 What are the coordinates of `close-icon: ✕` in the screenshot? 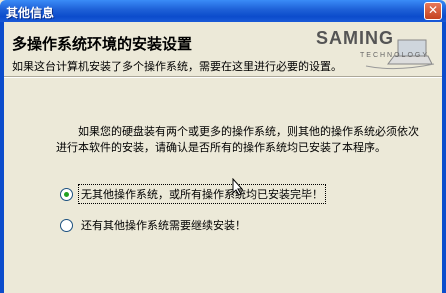 It's located at (433, 10).